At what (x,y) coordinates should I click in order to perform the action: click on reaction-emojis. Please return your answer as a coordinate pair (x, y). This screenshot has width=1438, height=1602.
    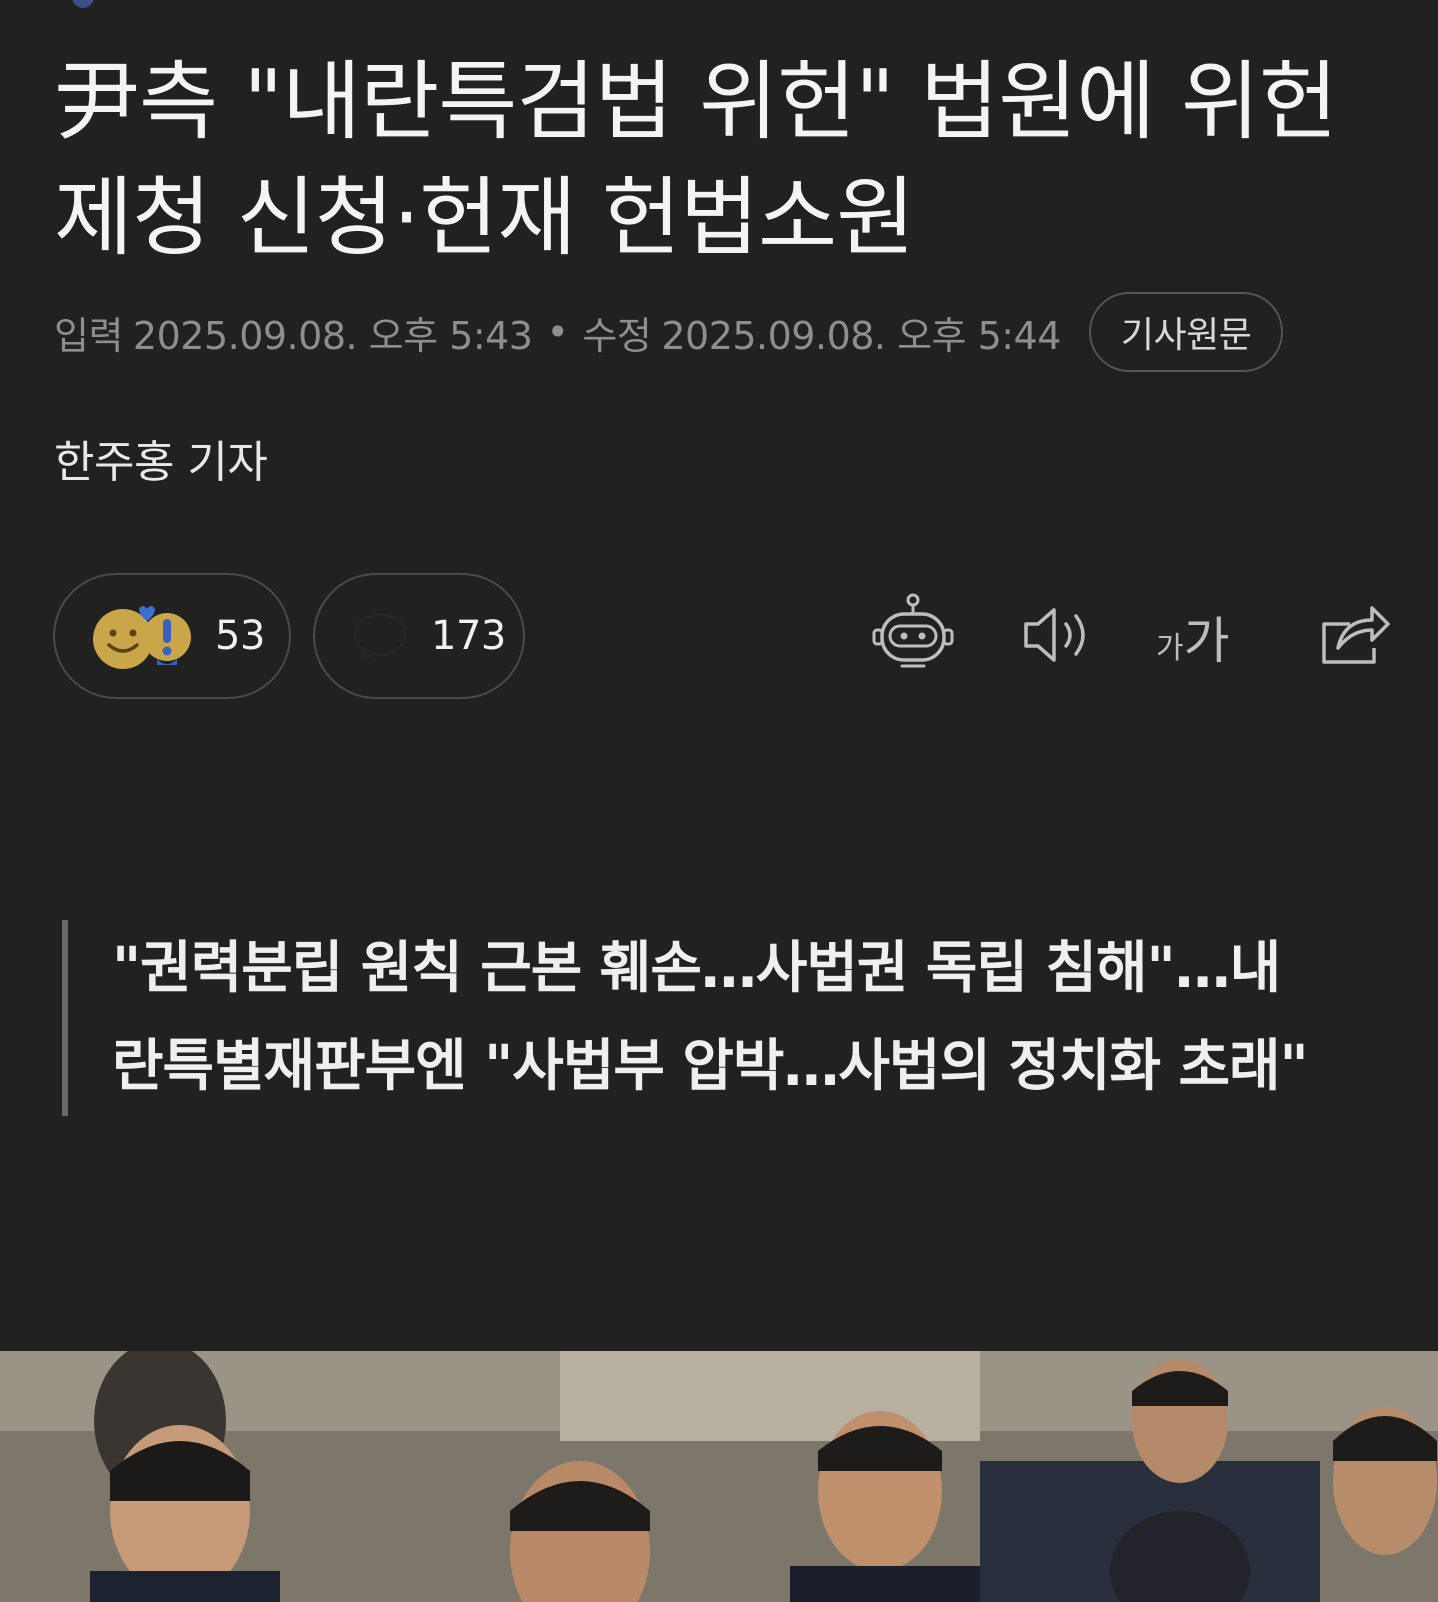
    Looking at the image, I should click on (144, 636).